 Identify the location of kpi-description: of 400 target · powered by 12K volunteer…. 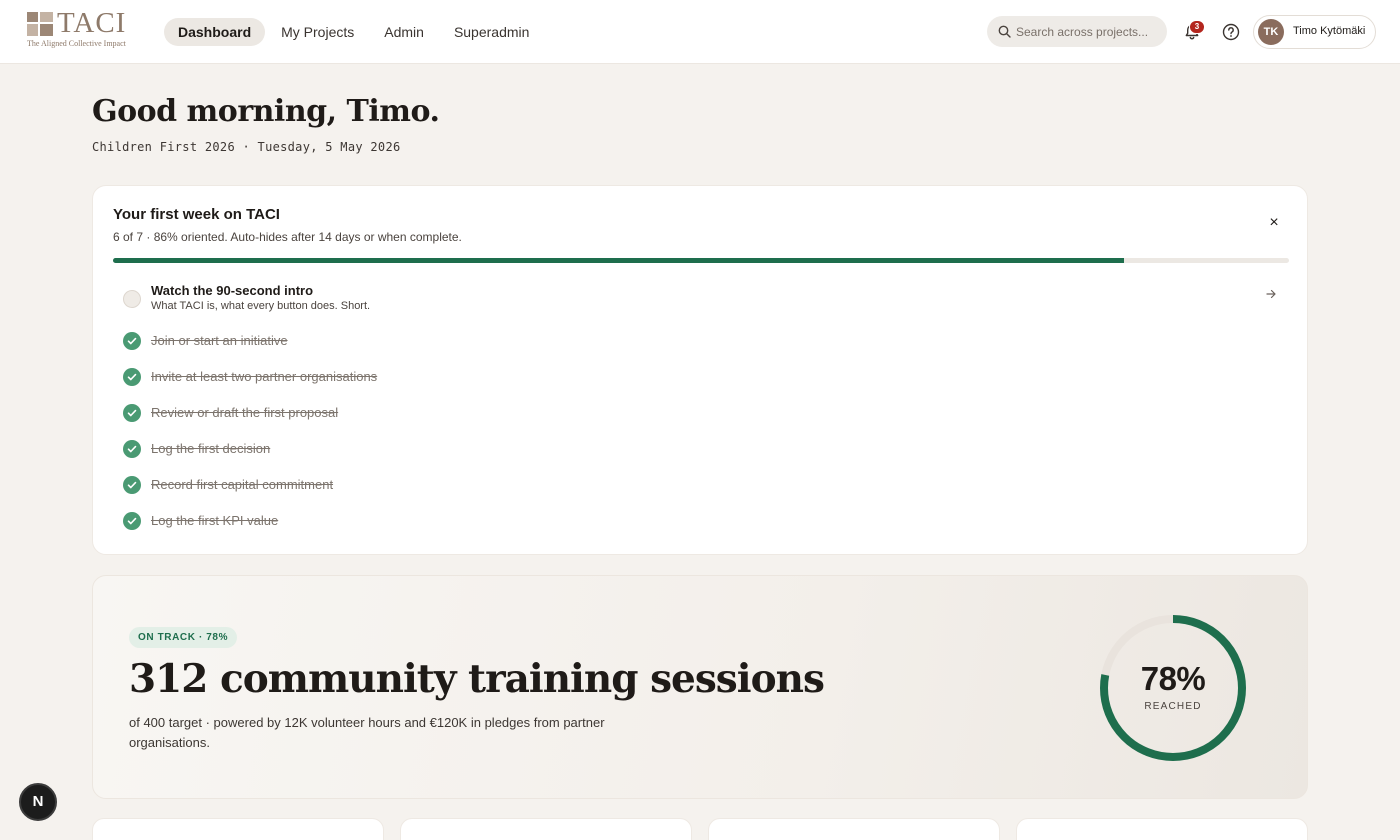
(367, 732).